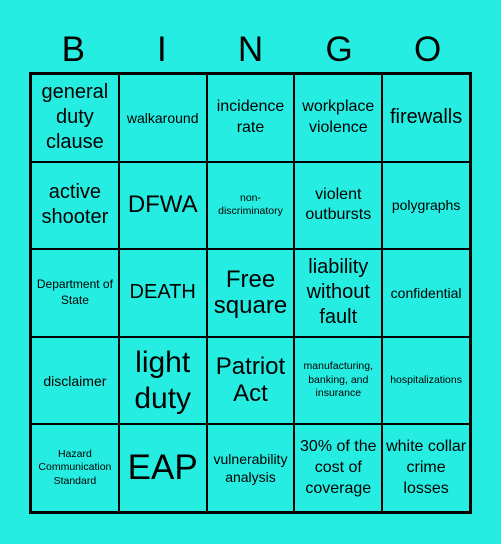 Image resolution: width=501 pixels, height=544 pixels. Describe the element at coordinates (162, 118) in the screenshot. I see `bingo-cell: walkaround` at that location.